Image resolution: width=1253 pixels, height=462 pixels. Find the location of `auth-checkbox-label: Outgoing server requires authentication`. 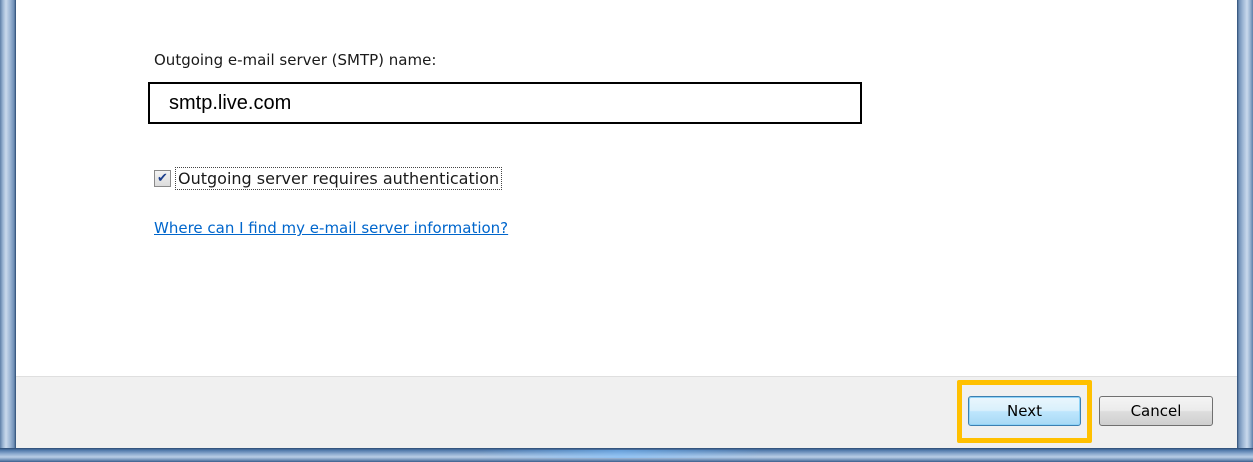

auth-checkbox-label: Outgoing server requires authentication is located at coordinates (339, 178).